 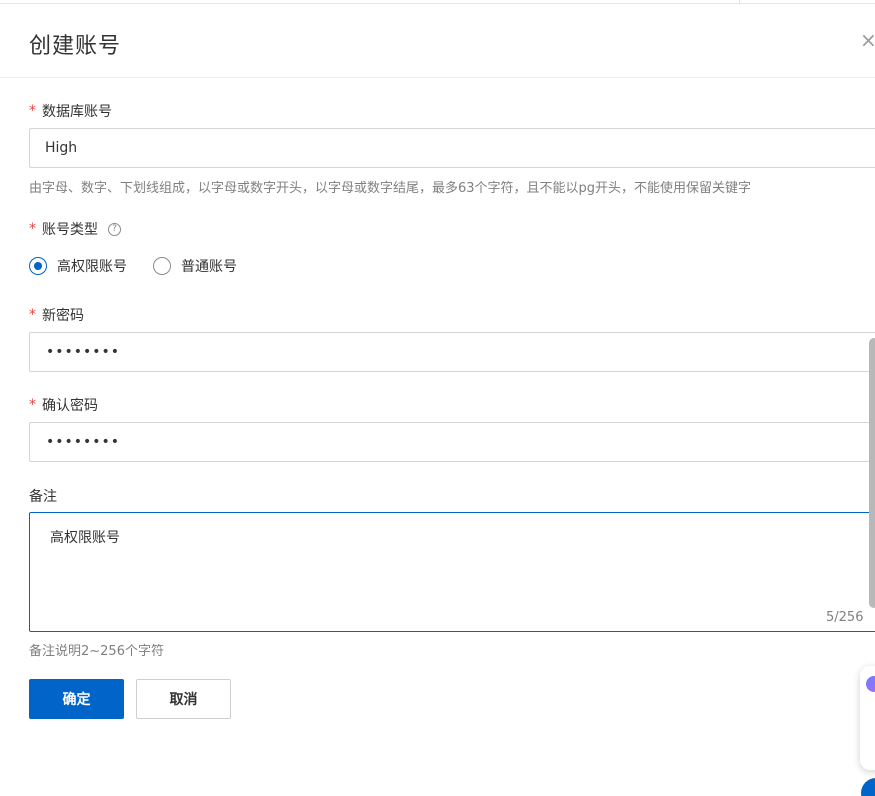 I want to click on remark-textarea: 高权限账号, so click(x=452, y=572).